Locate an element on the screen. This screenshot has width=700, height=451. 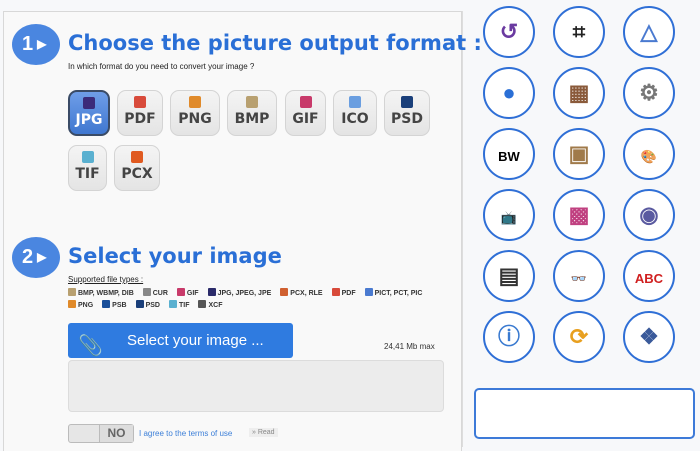
tv-tool-button: 📺 is located at coordinates (509, 215).